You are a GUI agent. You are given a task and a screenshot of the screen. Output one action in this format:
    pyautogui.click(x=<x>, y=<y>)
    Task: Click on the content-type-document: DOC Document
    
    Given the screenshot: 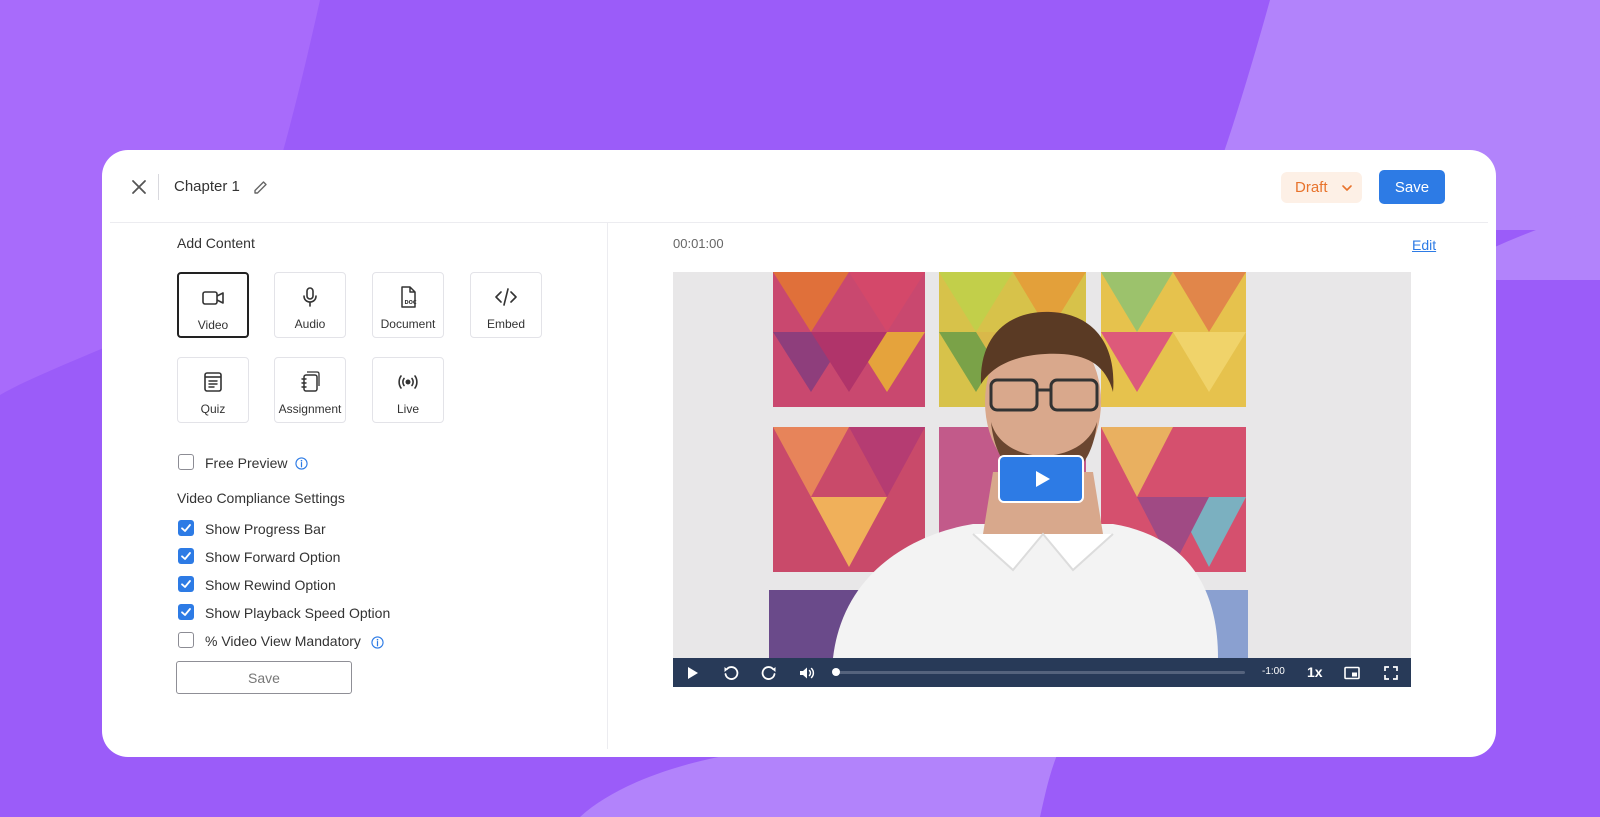 What is the action you would take?
    pyautogui.click(x=408, y=305)
    